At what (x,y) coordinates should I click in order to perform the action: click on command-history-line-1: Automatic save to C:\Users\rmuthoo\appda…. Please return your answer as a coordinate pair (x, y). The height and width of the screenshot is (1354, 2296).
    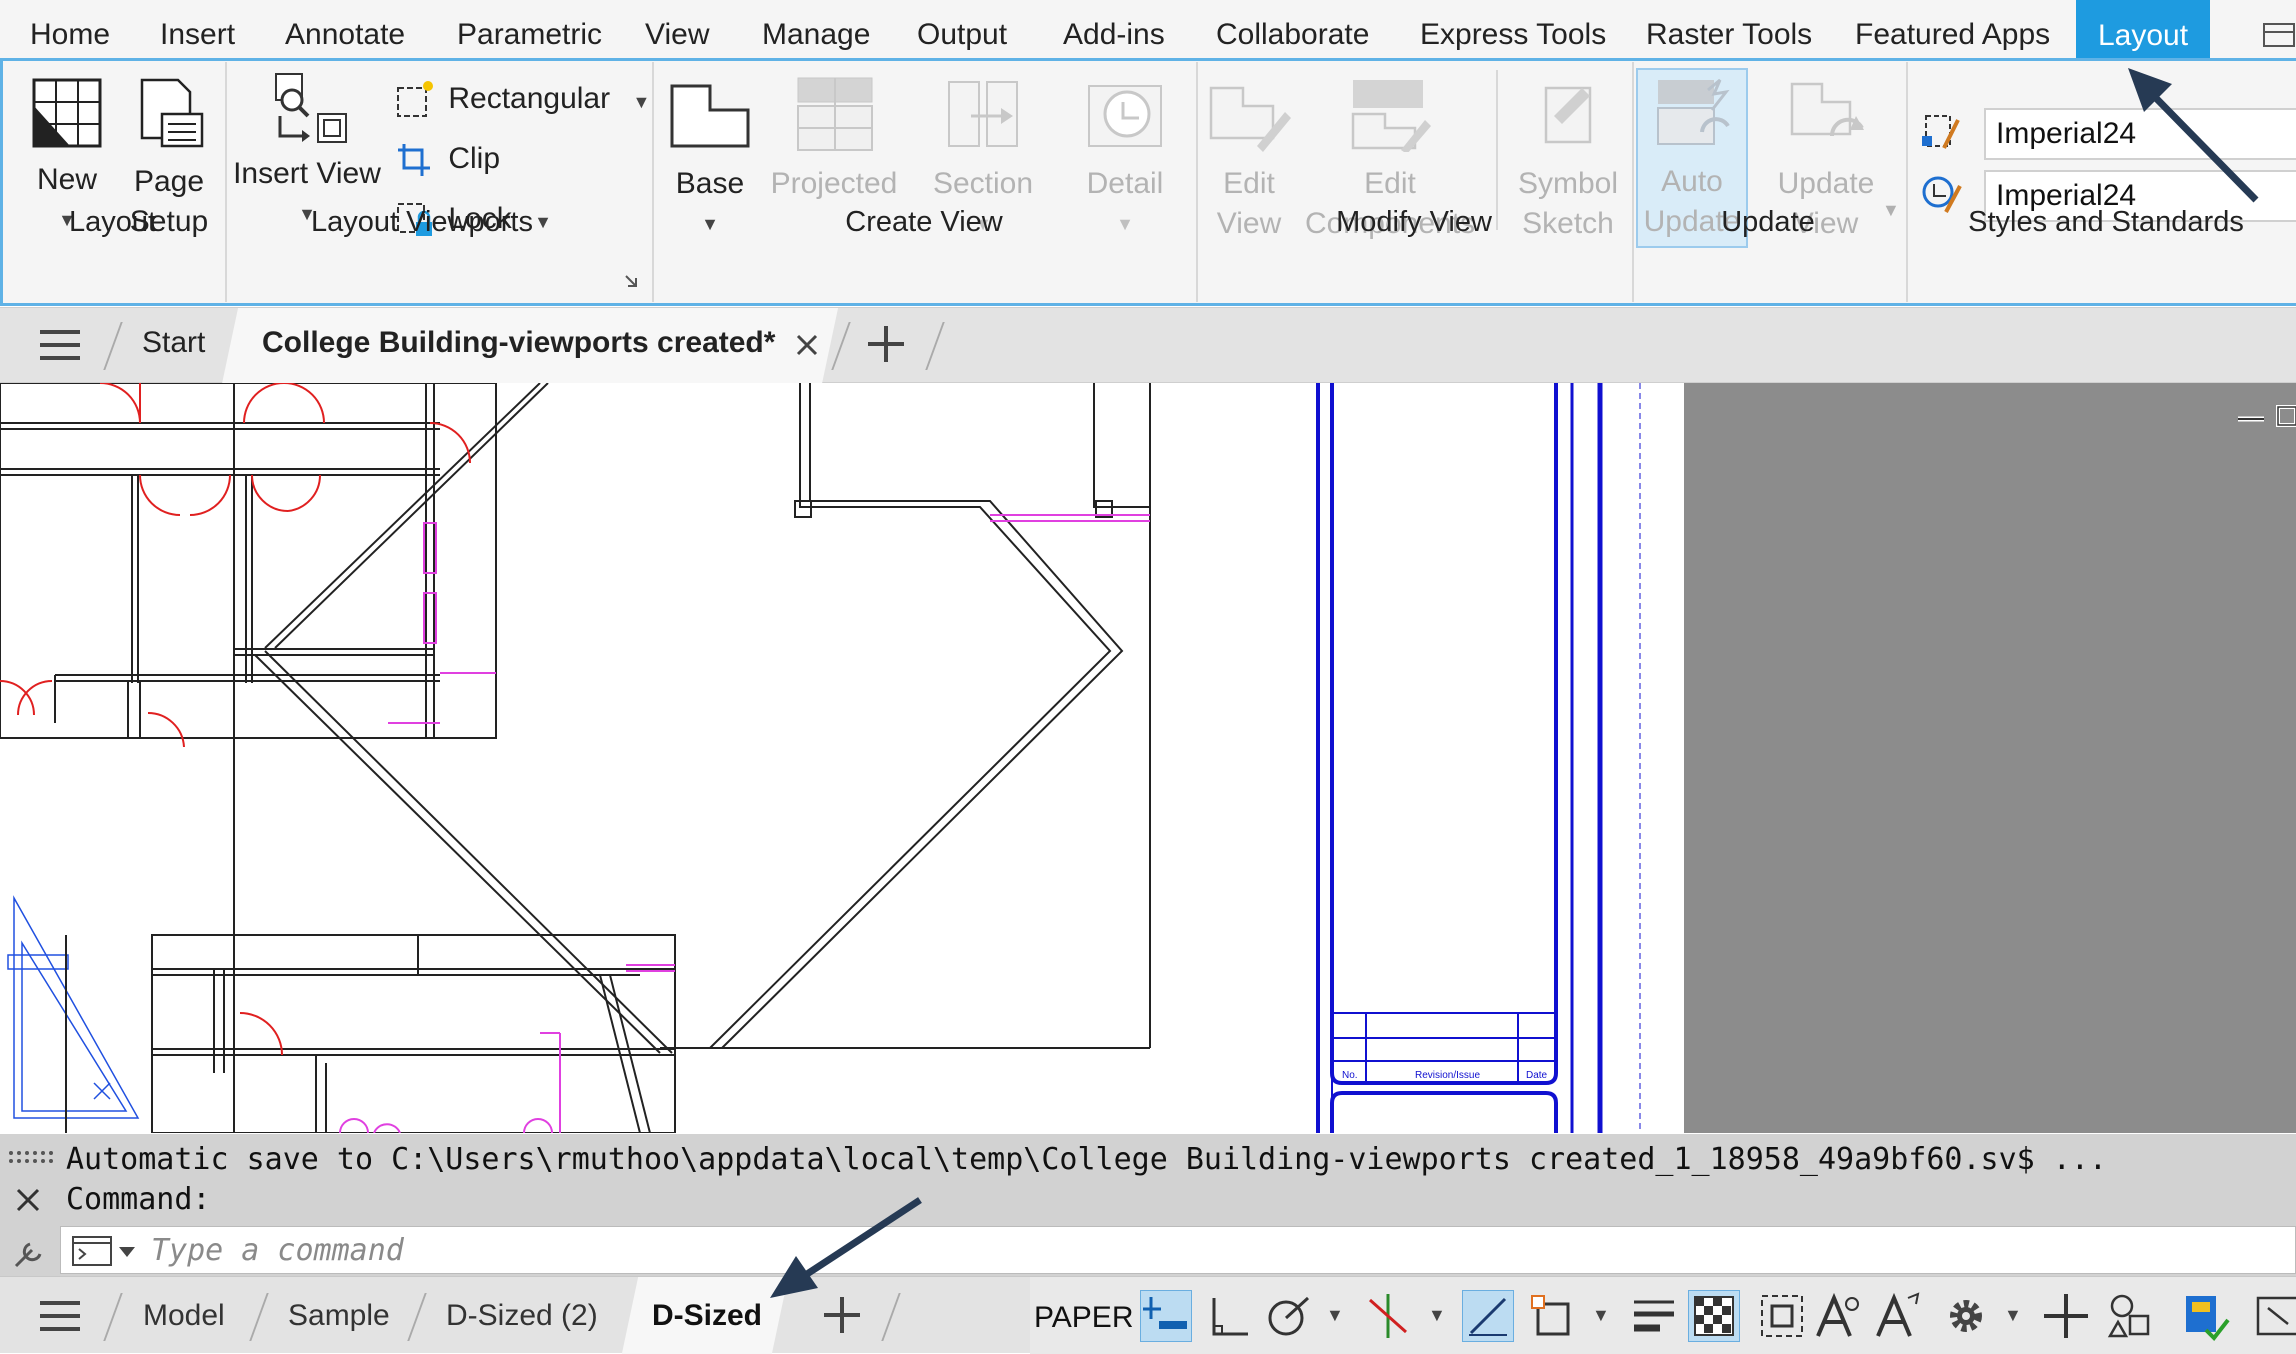
    Looking at the image, I should click on (1086, 1159).